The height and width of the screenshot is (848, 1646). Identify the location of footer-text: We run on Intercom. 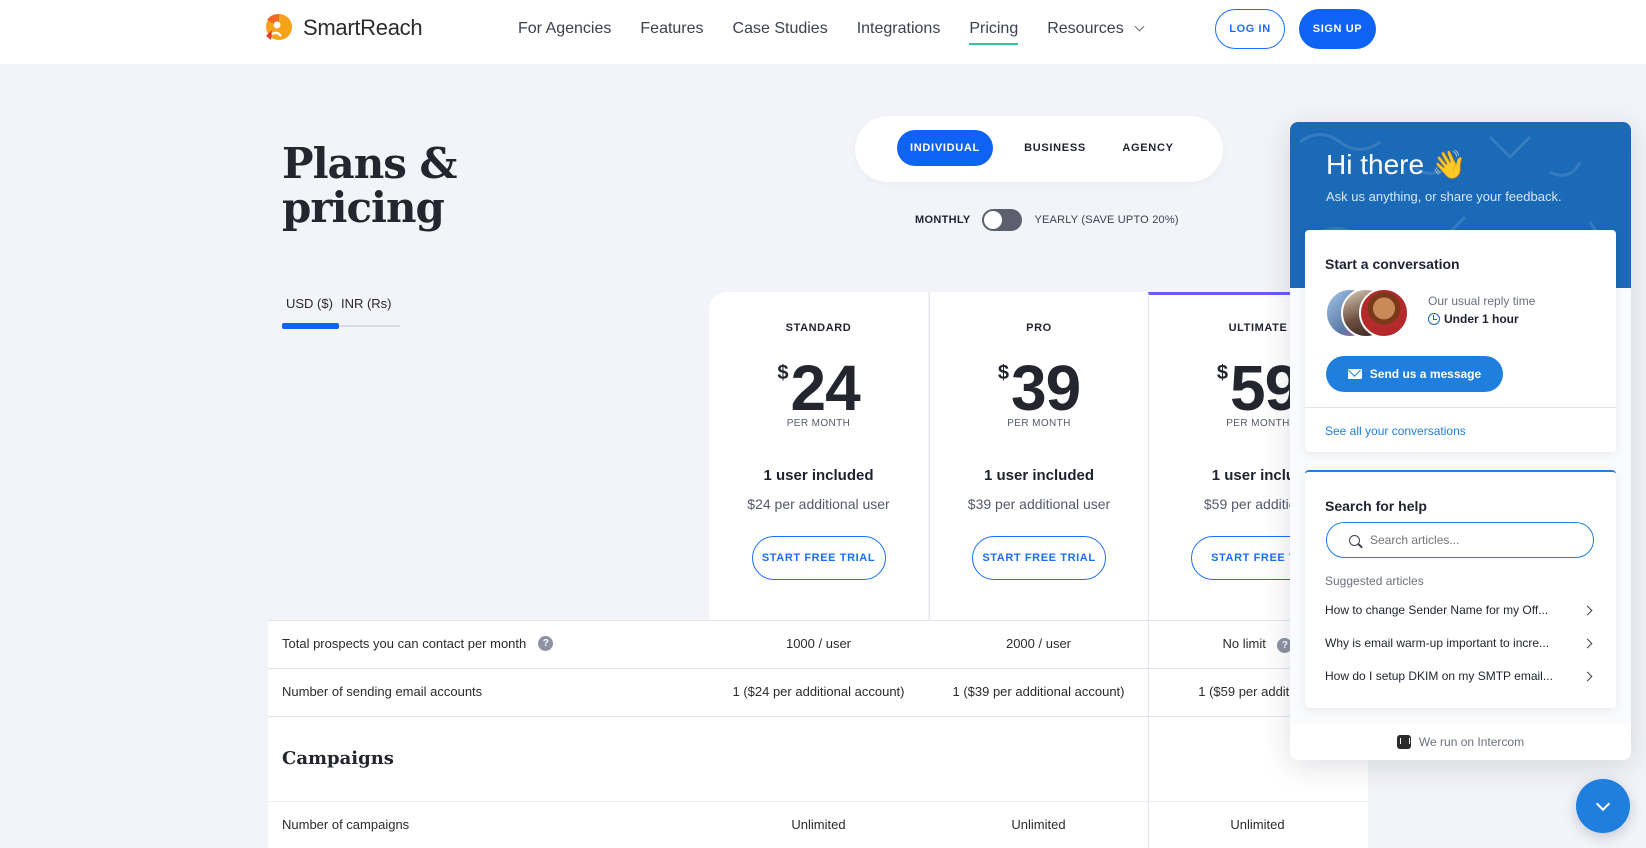
(1471, 742).